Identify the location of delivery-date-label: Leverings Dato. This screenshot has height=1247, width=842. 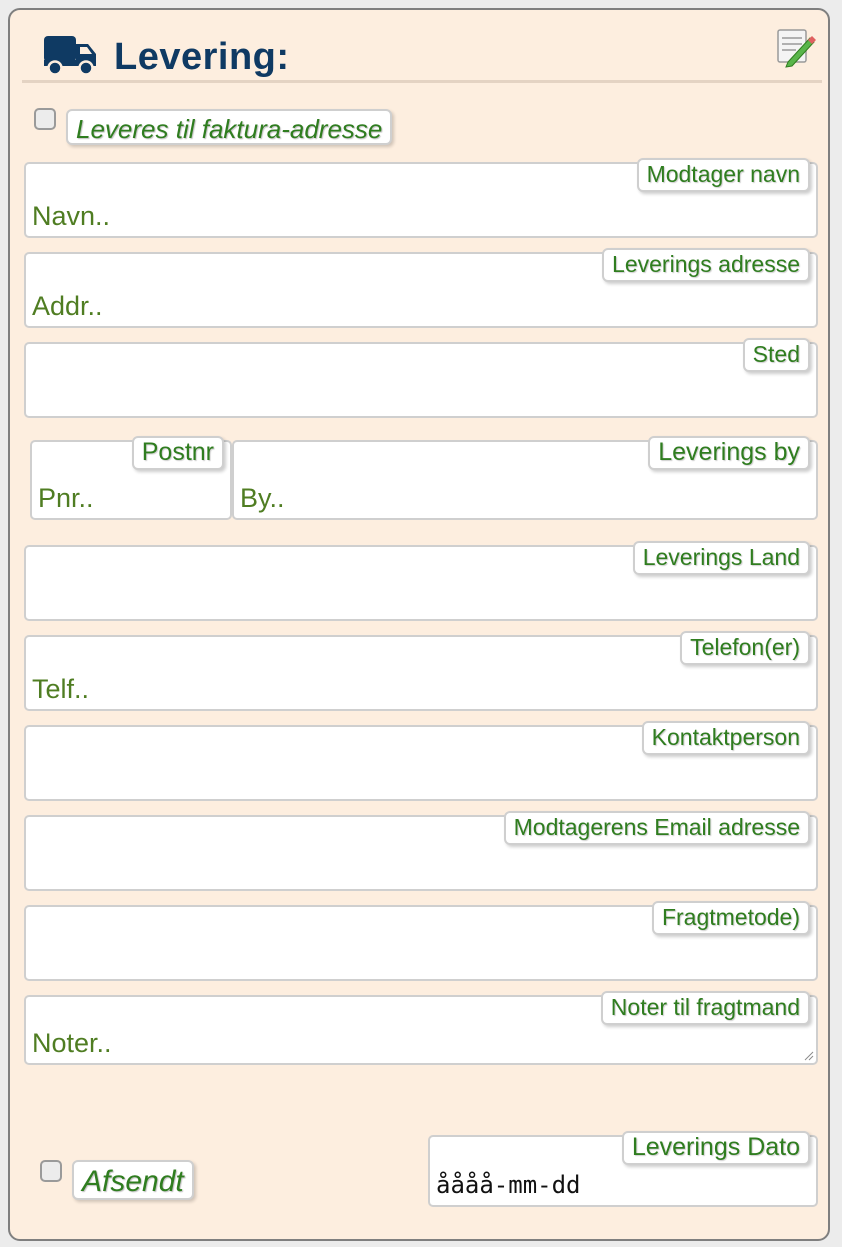
(715, 1148).